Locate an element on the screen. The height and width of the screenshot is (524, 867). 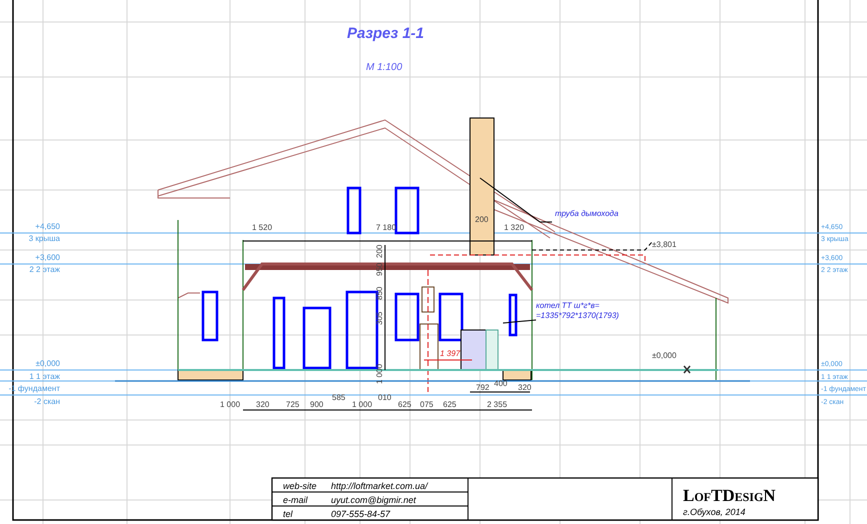
info-value: uyut.com@bigmir.net is located at coordinates (373, 500).